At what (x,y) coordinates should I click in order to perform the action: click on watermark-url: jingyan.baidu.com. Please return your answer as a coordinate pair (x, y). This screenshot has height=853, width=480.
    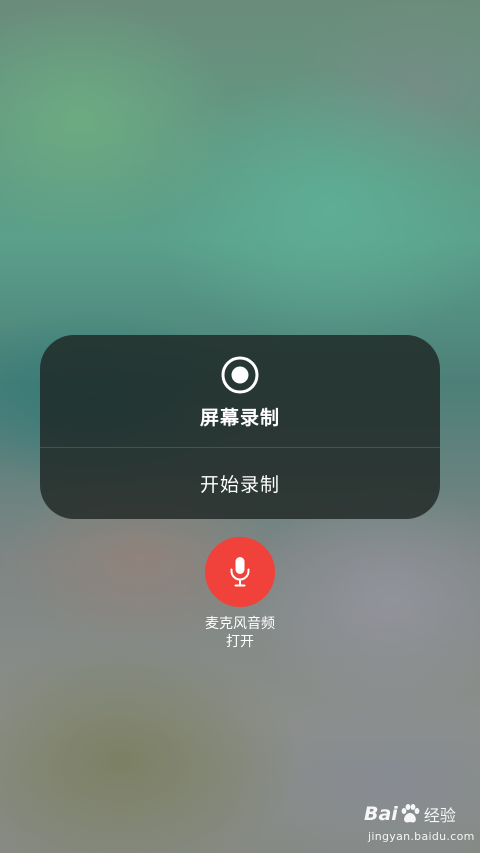
    Looking at the image, I should click on (421, 836).